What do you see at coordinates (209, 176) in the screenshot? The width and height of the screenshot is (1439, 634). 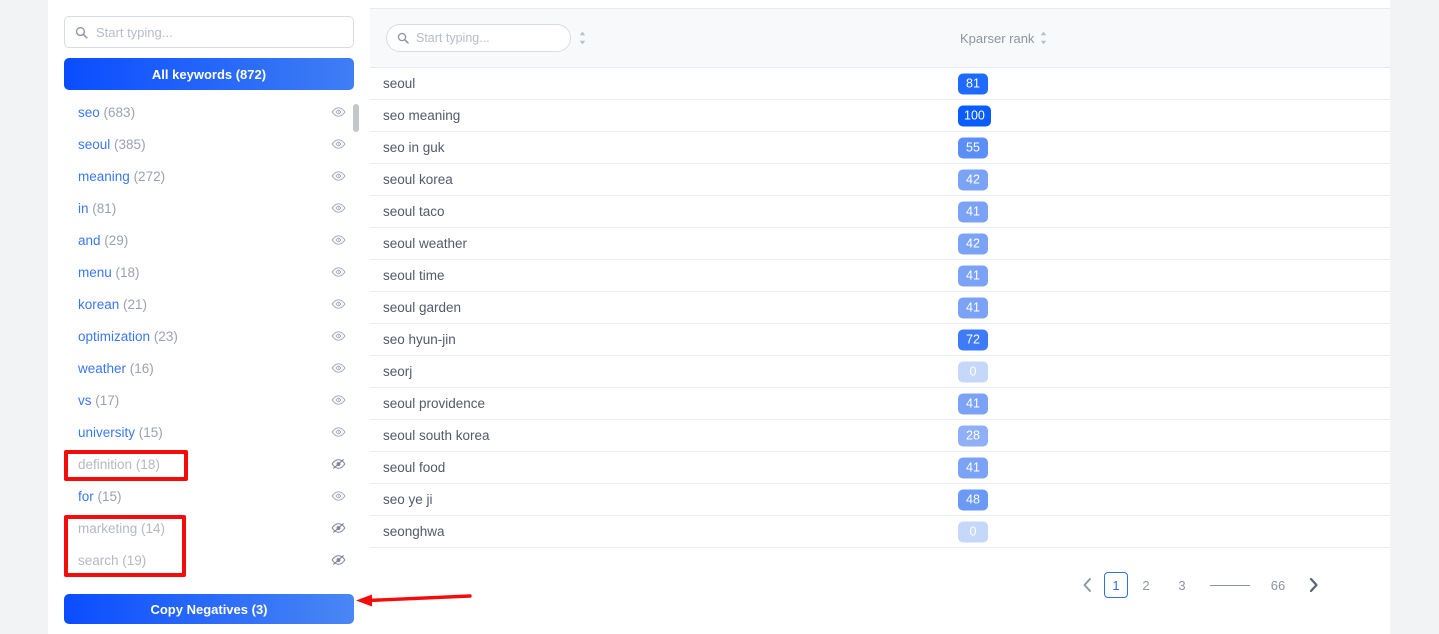 I see `keyword-filter-row: meaning (272)` at bounding box center [209, 176].